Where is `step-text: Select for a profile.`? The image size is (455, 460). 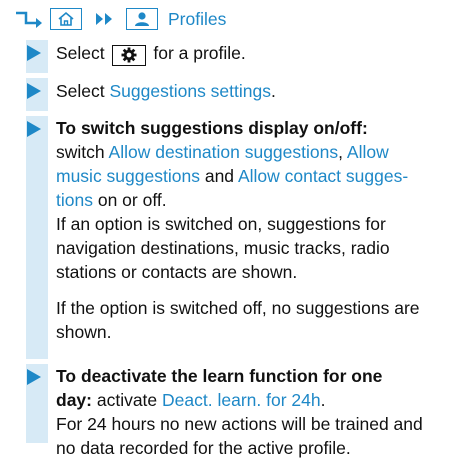
step-text: Select for a profile. is located at coordinates (251, 53).